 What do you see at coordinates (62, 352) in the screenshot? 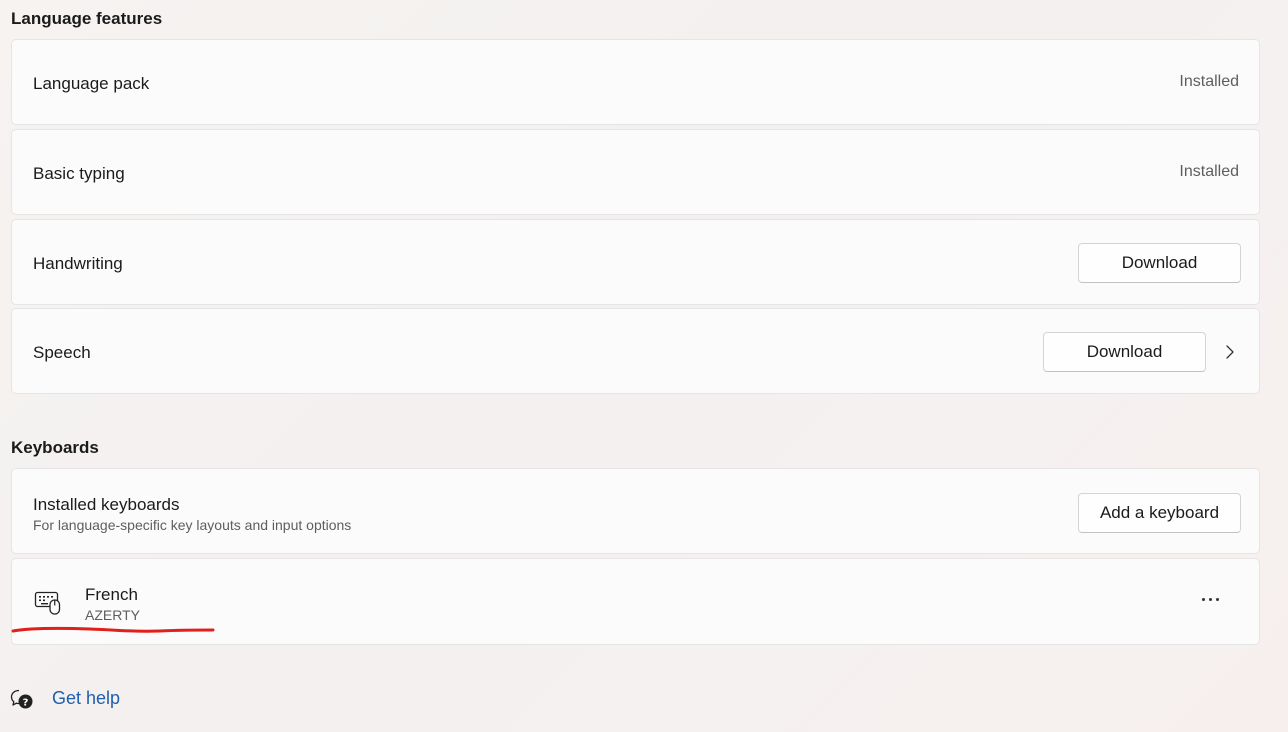
I see `speech-label: Speech` at bounding box center [62, 352].